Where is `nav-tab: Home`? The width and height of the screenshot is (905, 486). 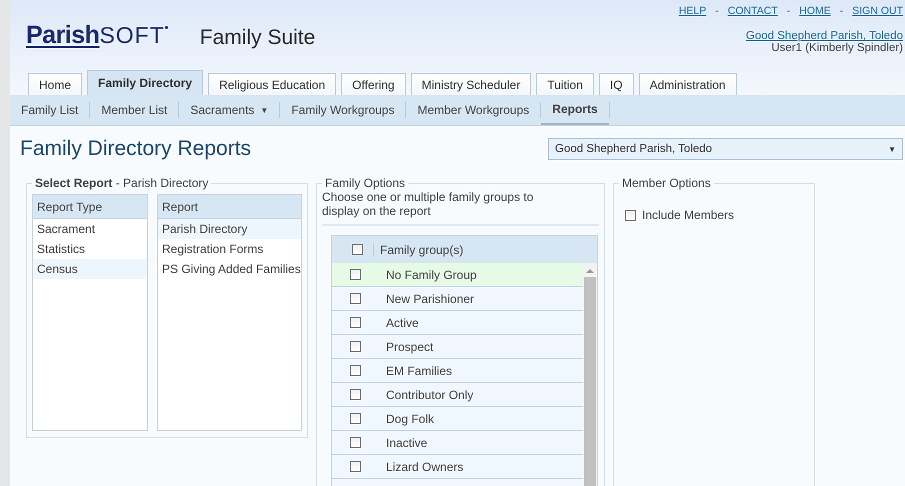
nav-tab: Home is located at coordinates (55, 84).